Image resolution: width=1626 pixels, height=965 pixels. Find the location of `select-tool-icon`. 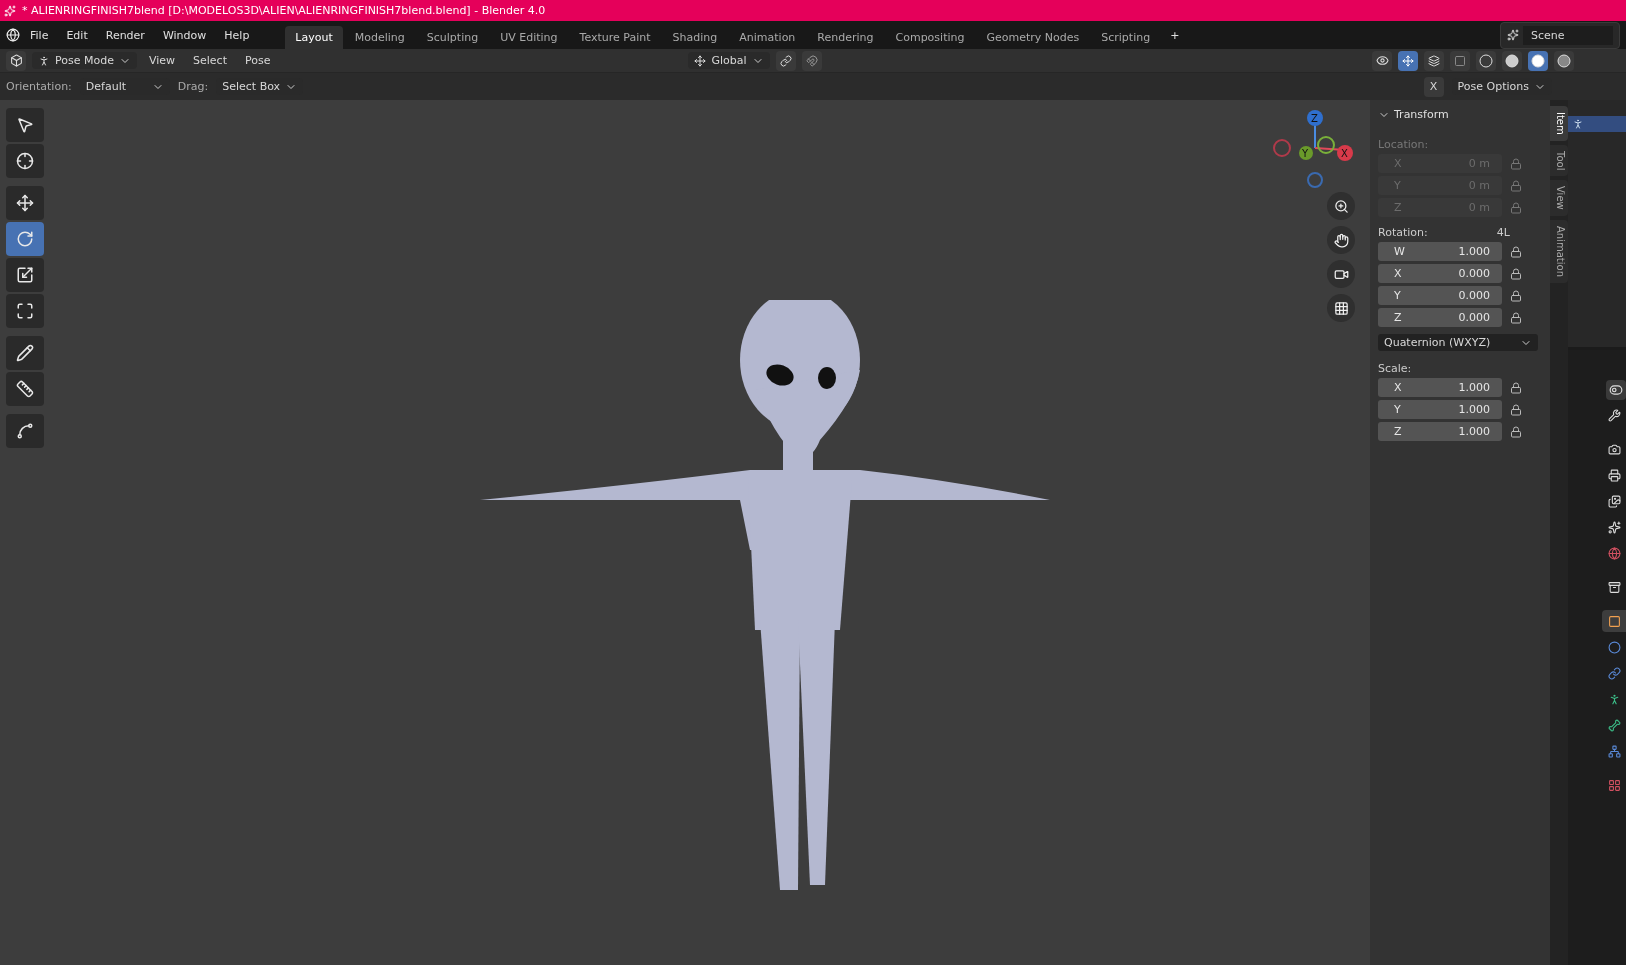

select-tool-icon is located at coordinates (25, 125).